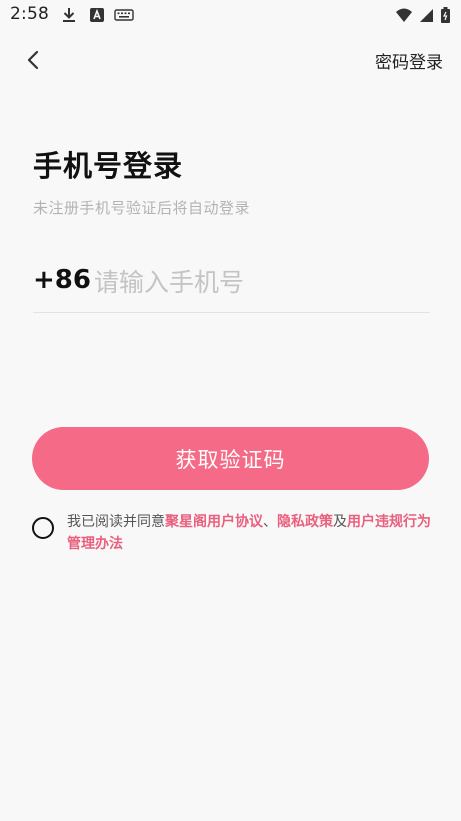 This screenshot has height=821, width=461. I want to click on a-badge-icon, so click(97, 15).